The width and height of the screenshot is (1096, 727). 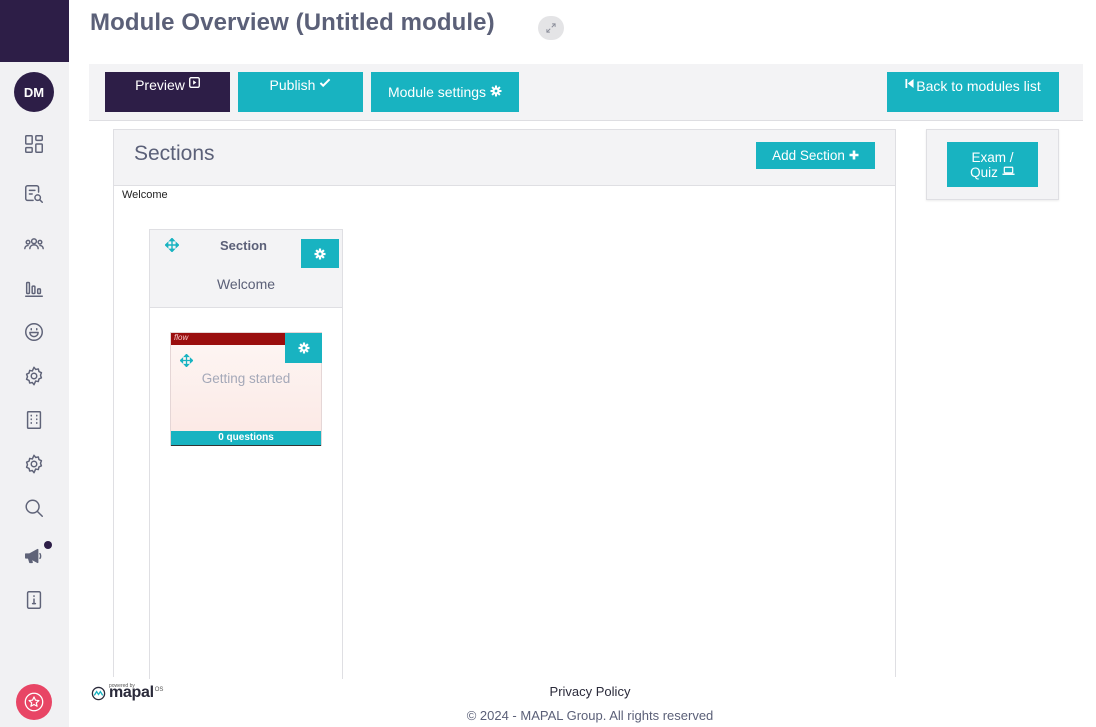 What do you see at coordinates (1008, 172) in the screenshot?
I see `laptop-icon` at bounding box center [1008, 172].